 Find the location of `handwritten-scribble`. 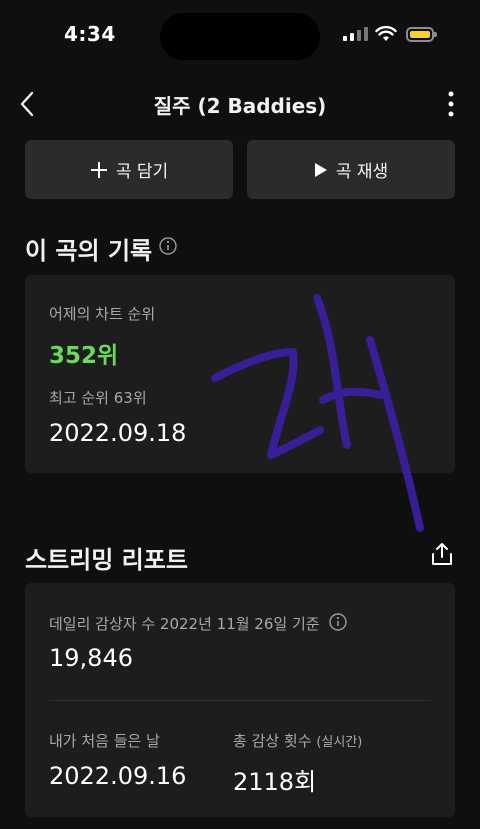

handwritten-scribble is located at coordinates (317, 413).